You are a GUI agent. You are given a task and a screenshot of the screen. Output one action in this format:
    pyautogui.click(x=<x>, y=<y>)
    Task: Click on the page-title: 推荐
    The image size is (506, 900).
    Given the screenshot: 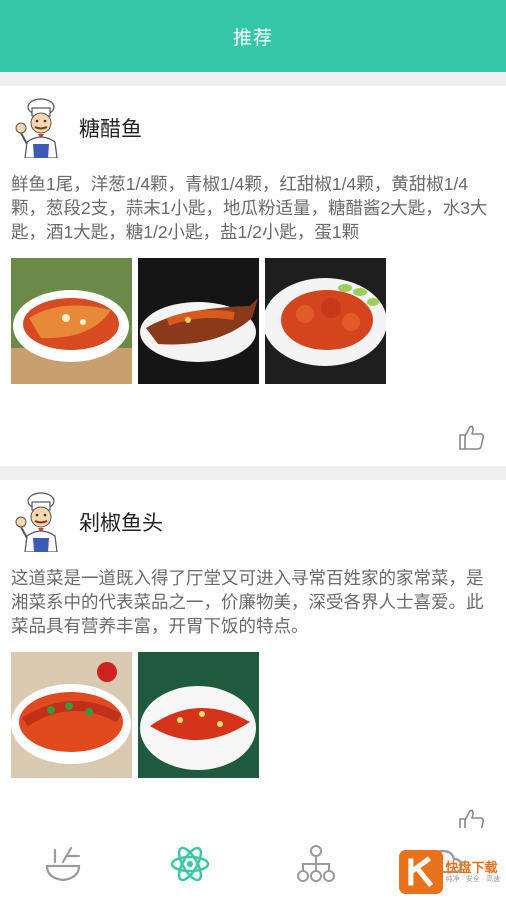 What is the action you would take?
    pyautogui.click(x=252, y=38)
    